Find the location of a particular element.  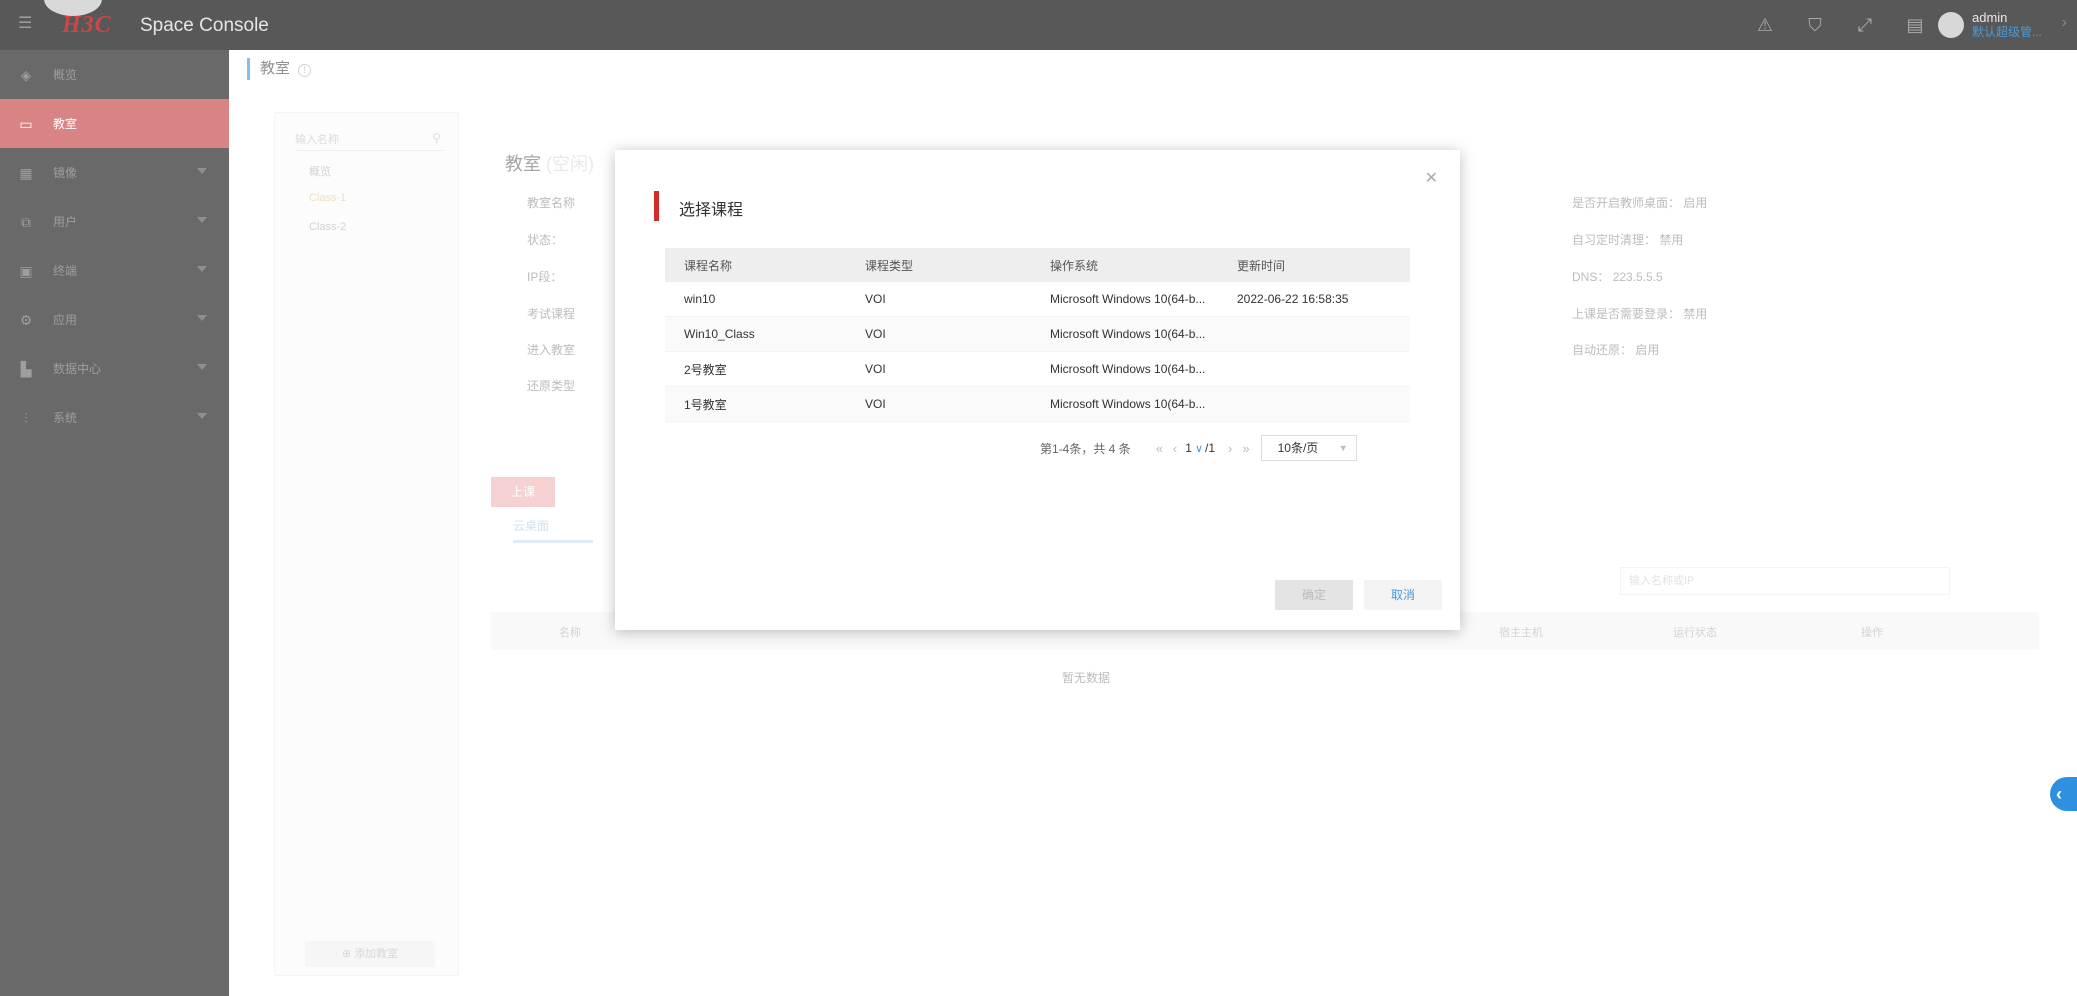

app-title: Space Console is located at coordinates (204, 25).